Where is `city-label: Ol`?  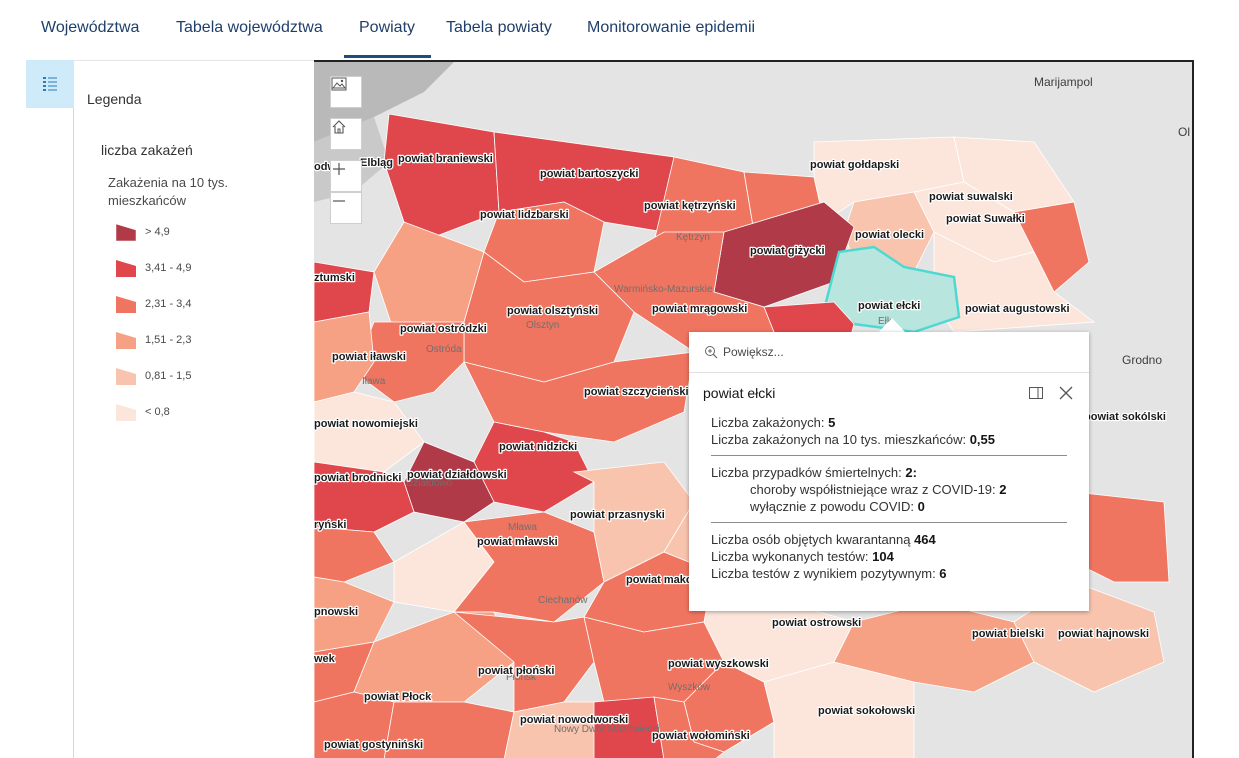 city-label: Ol is located at coordinates (1184, 132).